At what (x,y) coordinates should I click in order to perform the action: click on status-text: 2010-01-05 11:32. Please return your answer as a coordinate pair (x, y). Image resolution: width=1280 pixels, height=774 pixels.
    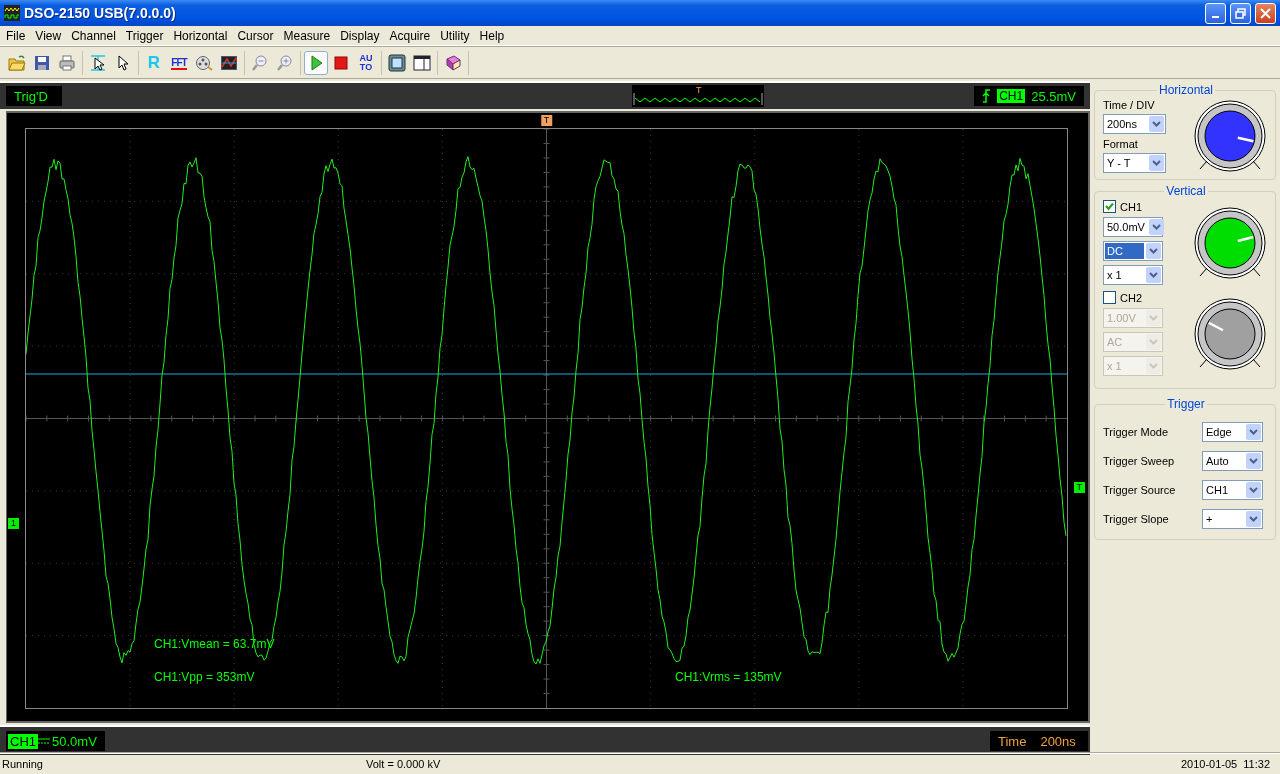
    Looking at the image, I should click on (1225, 764).